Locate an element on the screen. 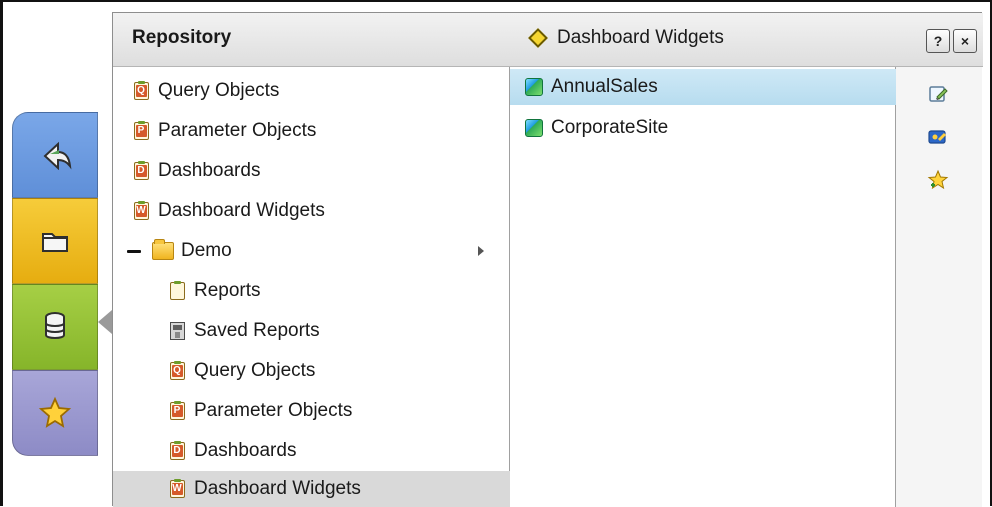 This screenshot has height=507, width=992. close-icon: × is located at coordinates (965, 41).